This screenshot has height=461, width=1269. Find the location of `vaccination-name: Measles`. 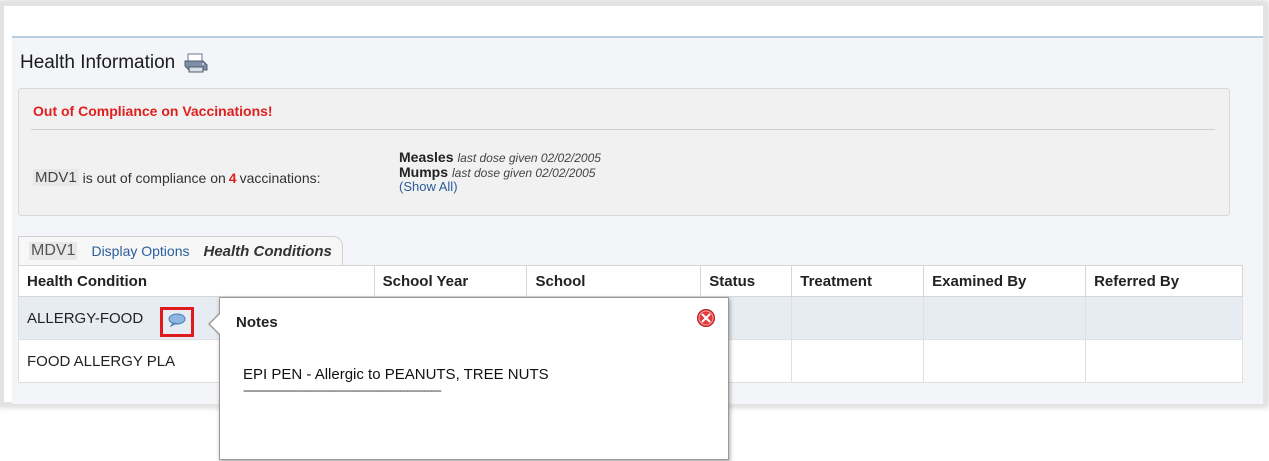

vaccination-name: Measles is located at coordinates (426, 157).